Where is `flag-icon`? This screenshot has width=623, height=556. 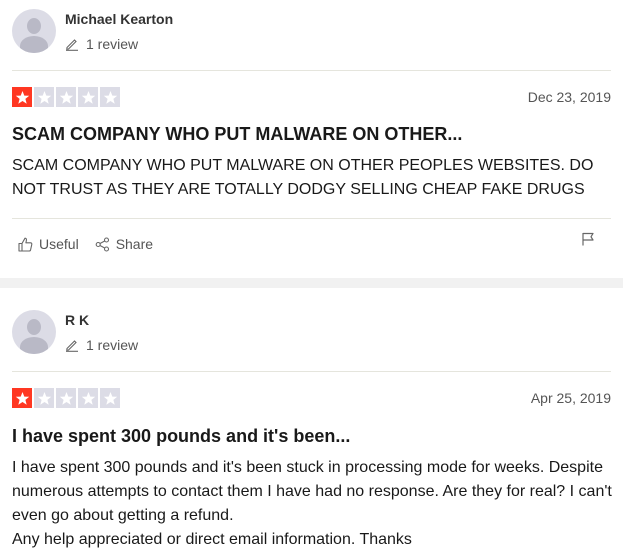 flag-icon is located at coordinates (588, 239).